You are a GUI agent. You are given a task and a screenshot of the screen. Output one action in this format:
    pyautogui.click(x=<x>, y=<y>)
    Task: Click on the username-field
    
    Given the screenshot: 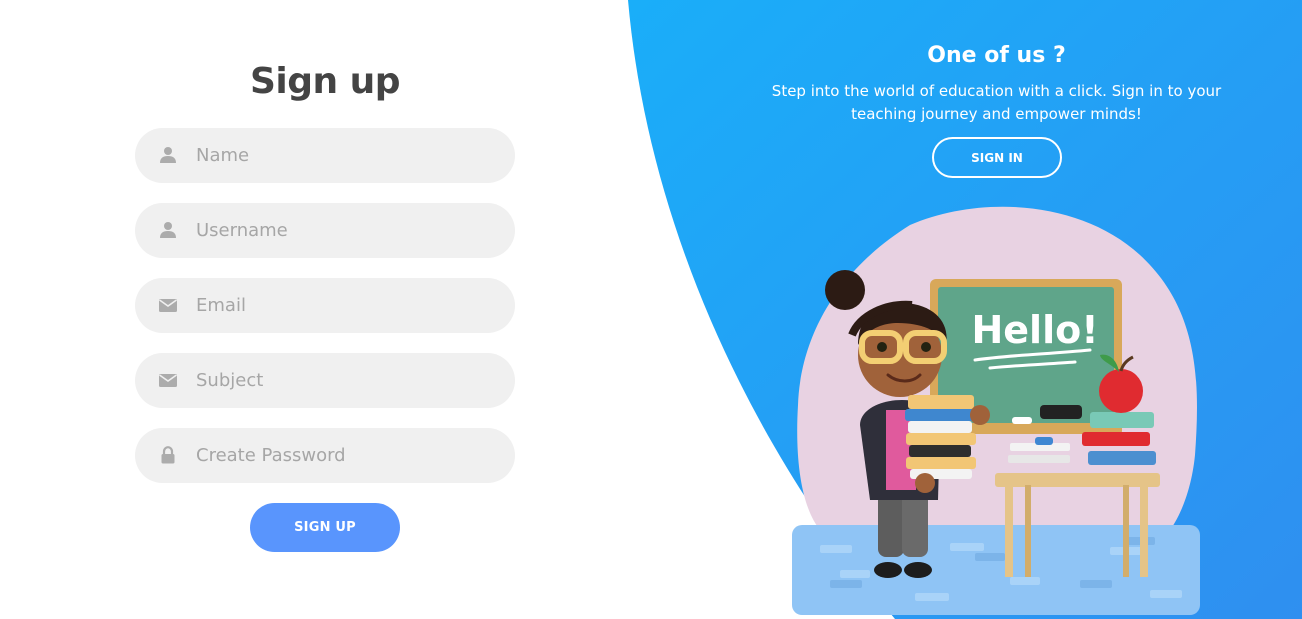 What is the action you would take?
    pyautogui.click(x=325, y=230)
    